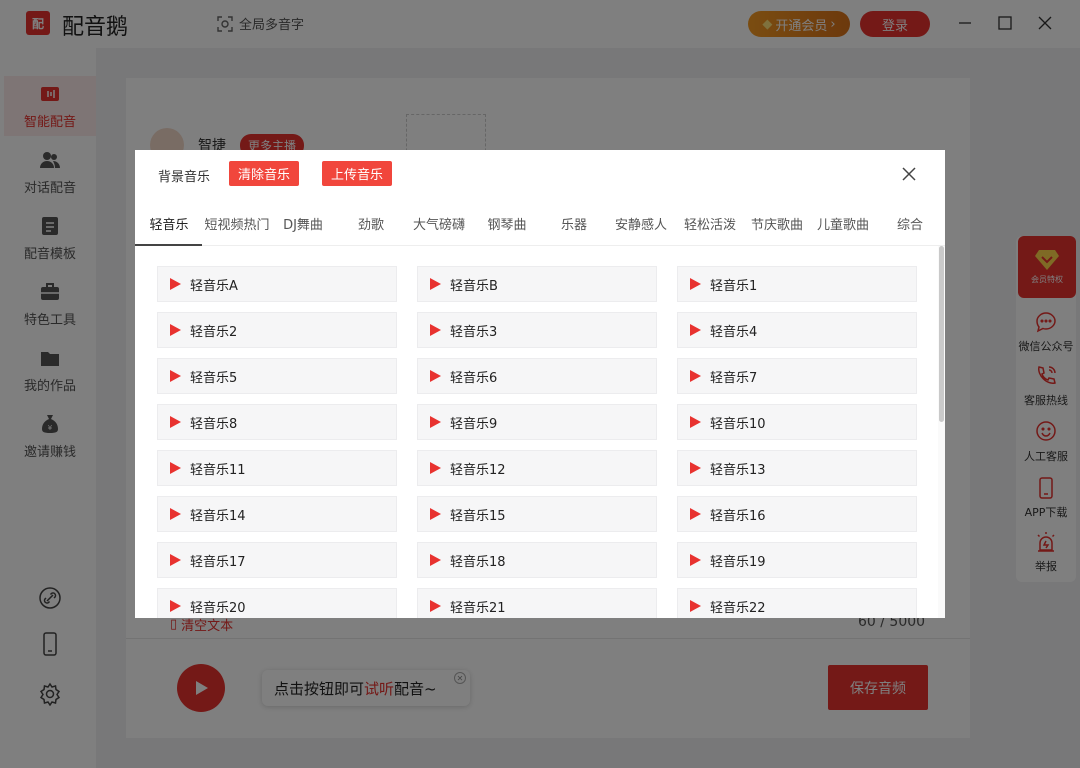  I want to click on tab-music-category: 轻松活泼, so click(710, 229).